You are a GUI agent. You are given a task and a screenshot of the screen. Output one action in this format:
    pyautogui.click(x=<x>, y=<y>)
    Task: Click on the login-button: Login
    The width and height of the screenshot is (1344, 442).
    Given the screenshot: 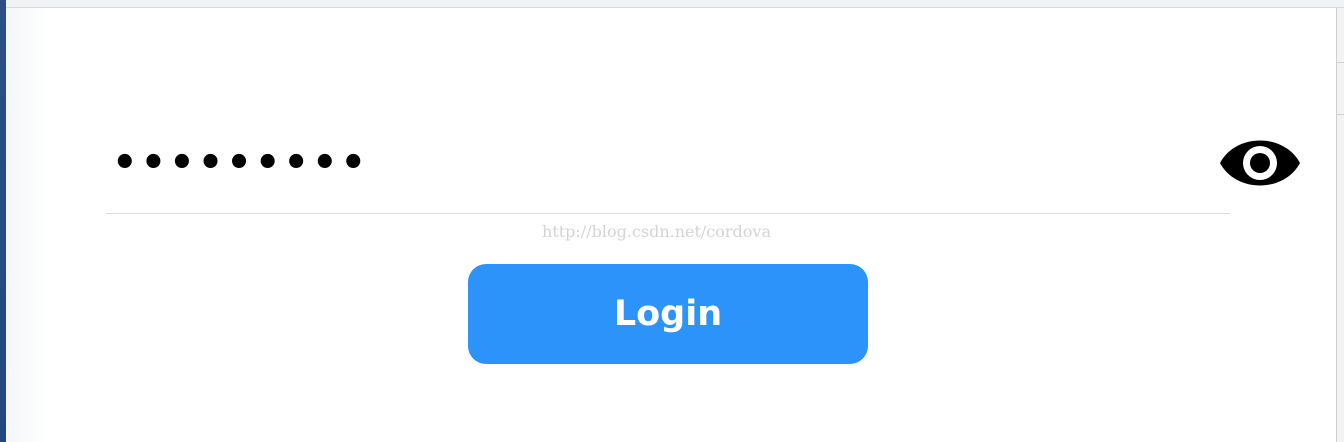 What is the action you would take?
    pyautogui.click(x=668, y=314)
    